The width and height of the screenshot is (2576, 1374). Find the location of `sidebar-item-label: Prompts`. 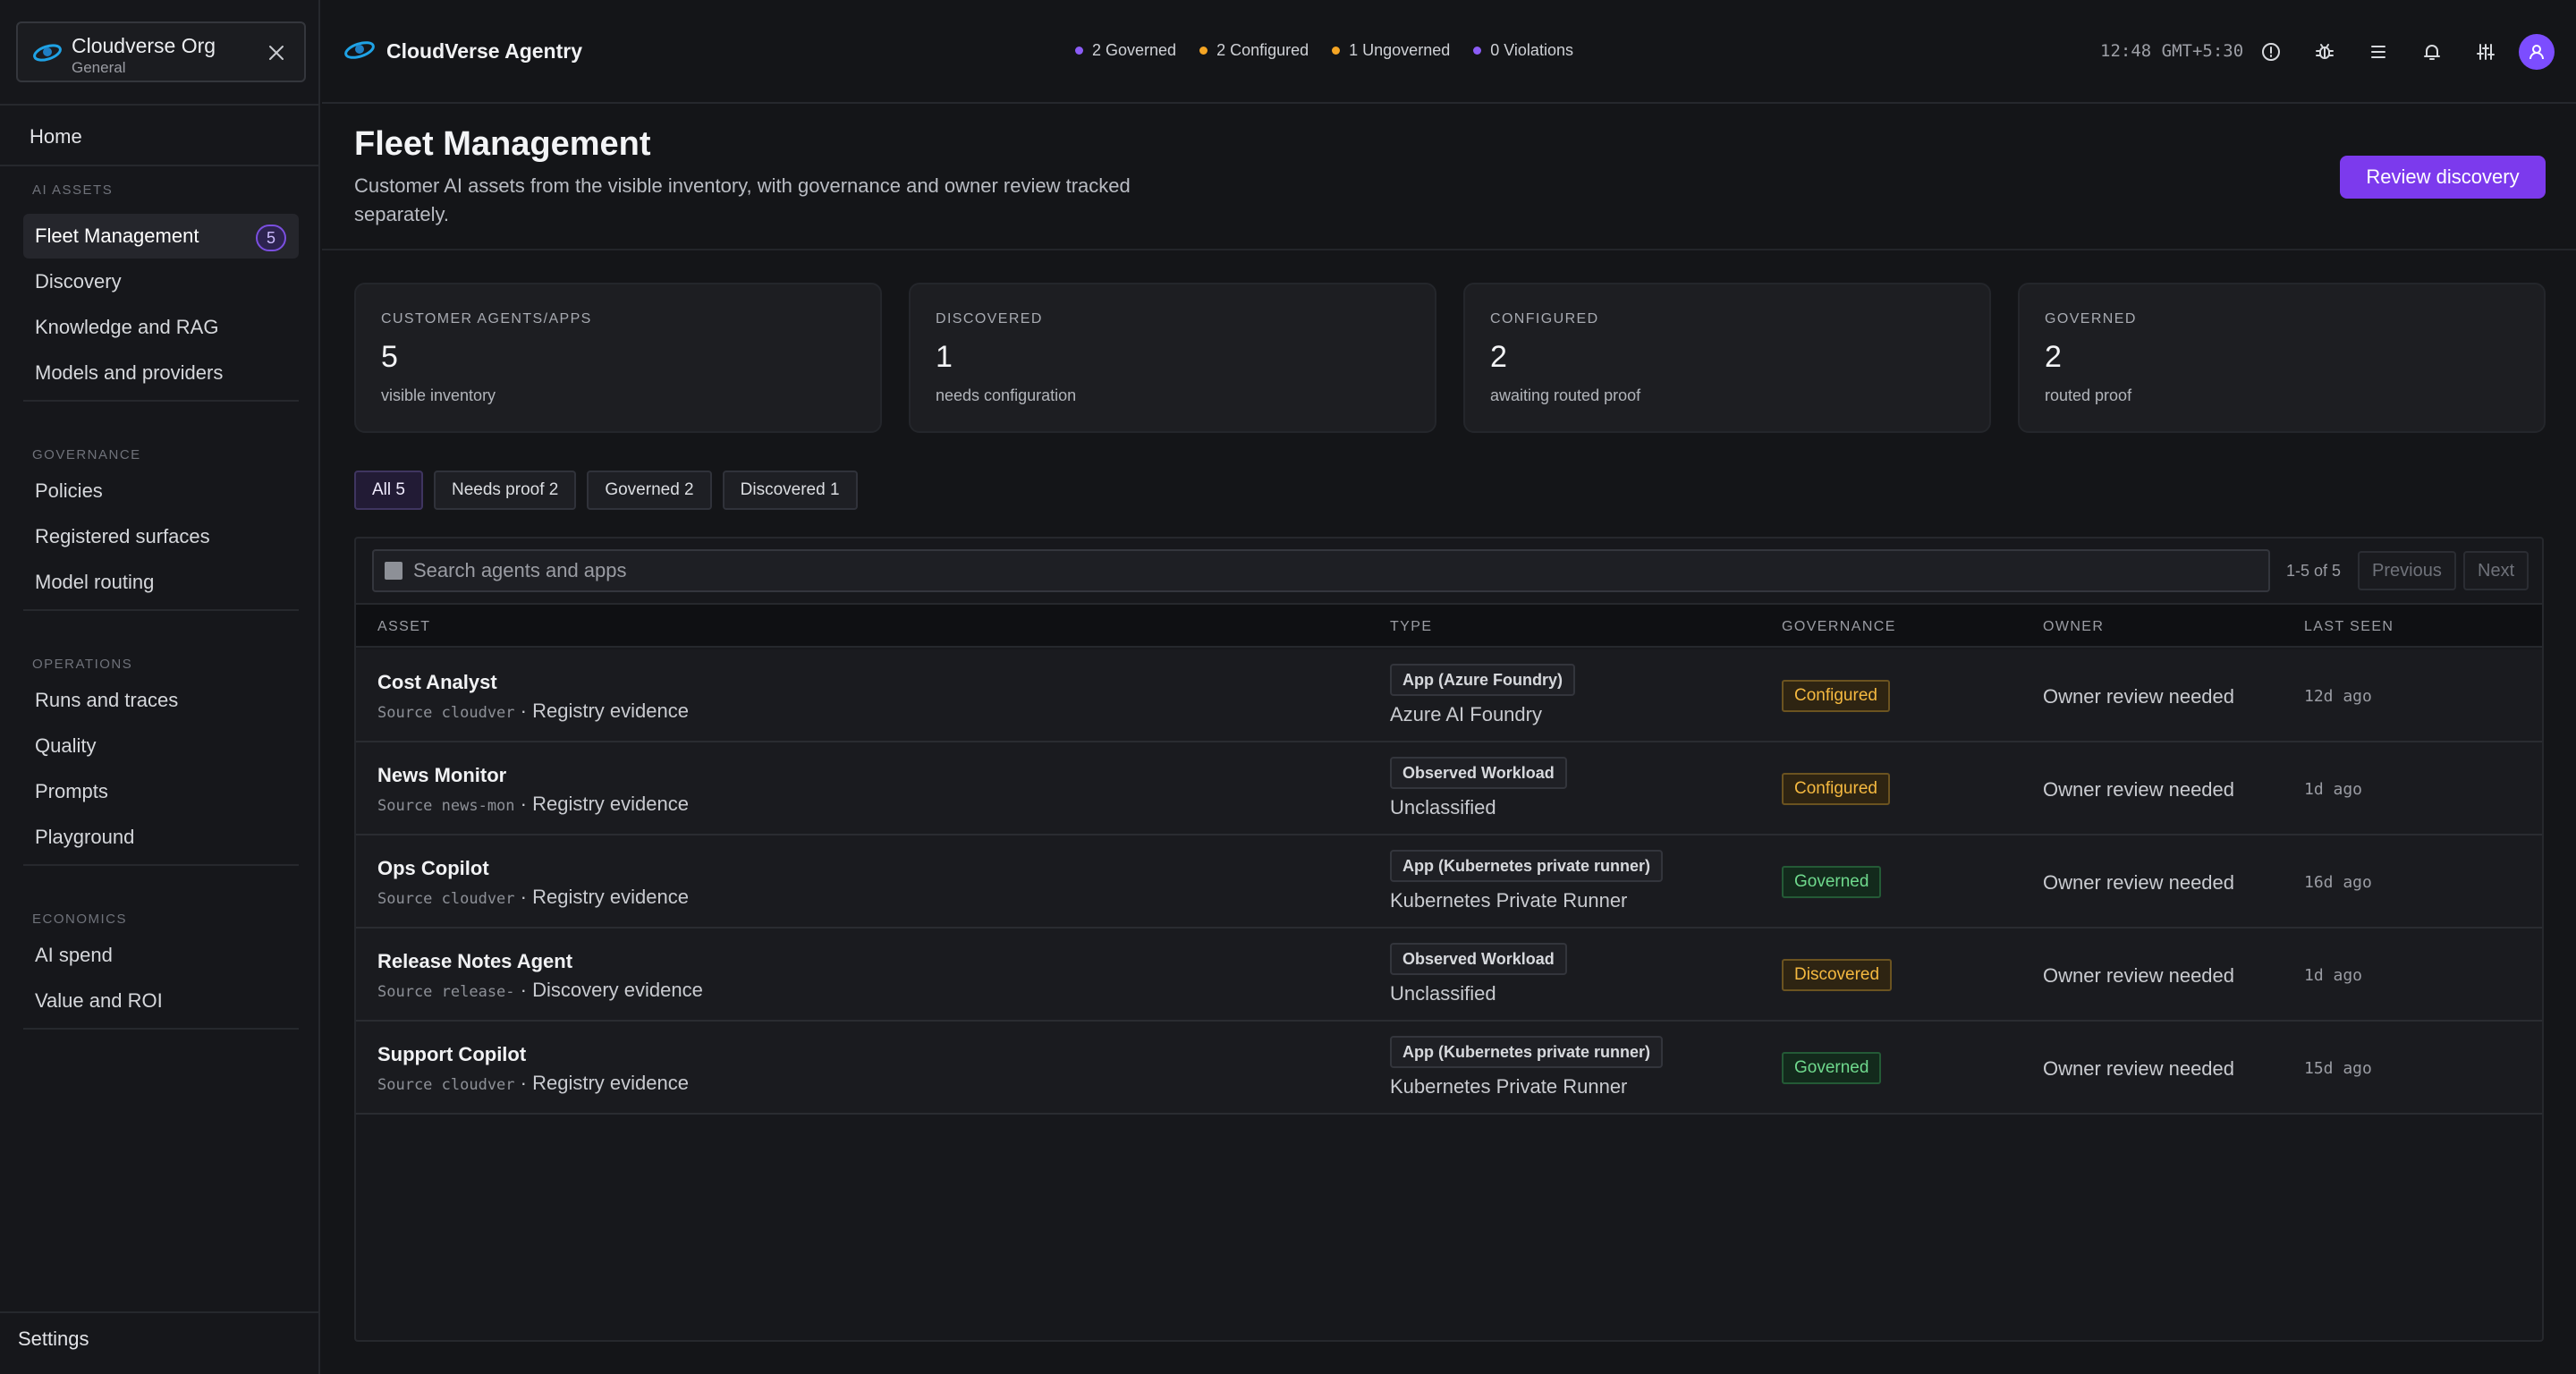

sidebar-item-label: Prompts is located at coordinates (71, 791).